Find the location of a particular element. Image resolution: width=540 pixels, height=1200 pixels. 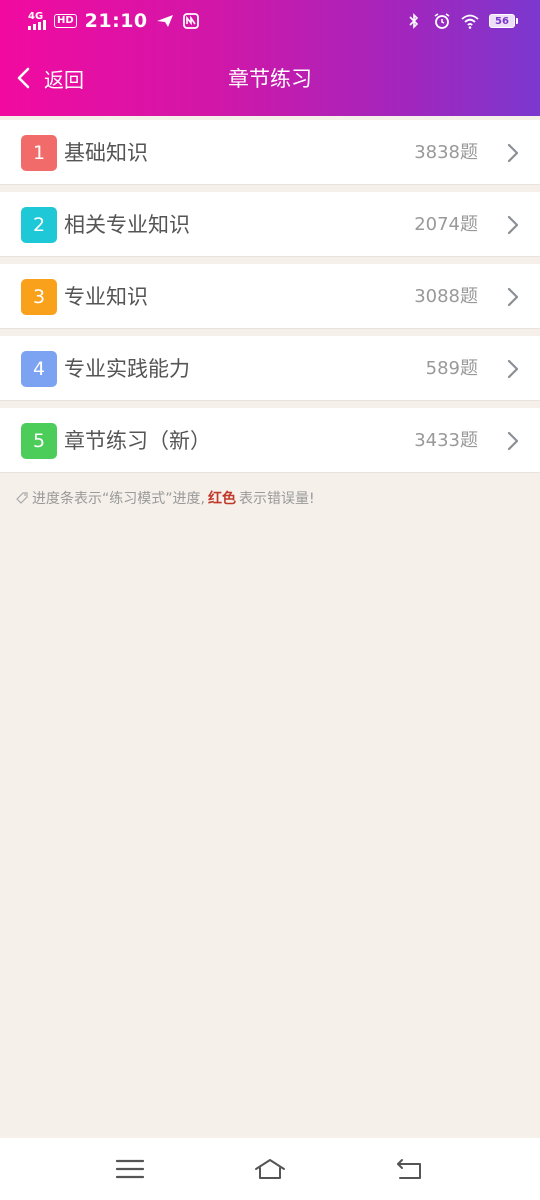

battery-level: 56 is located at coordinates (502, 21).